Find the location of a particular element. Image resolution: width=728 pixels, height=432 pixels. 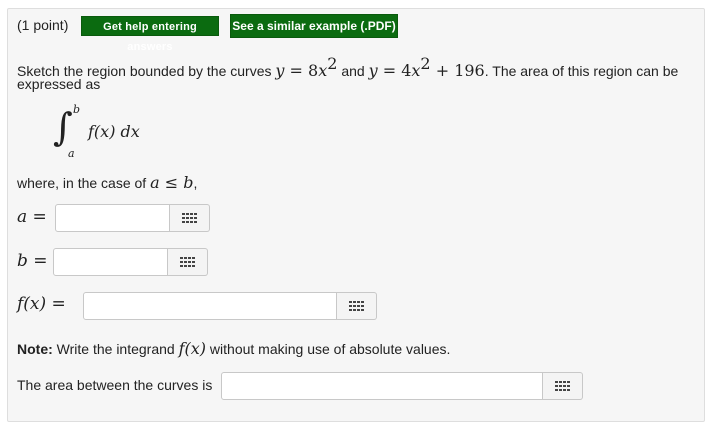

note-label: Note: is located at coordinates (35, 349).